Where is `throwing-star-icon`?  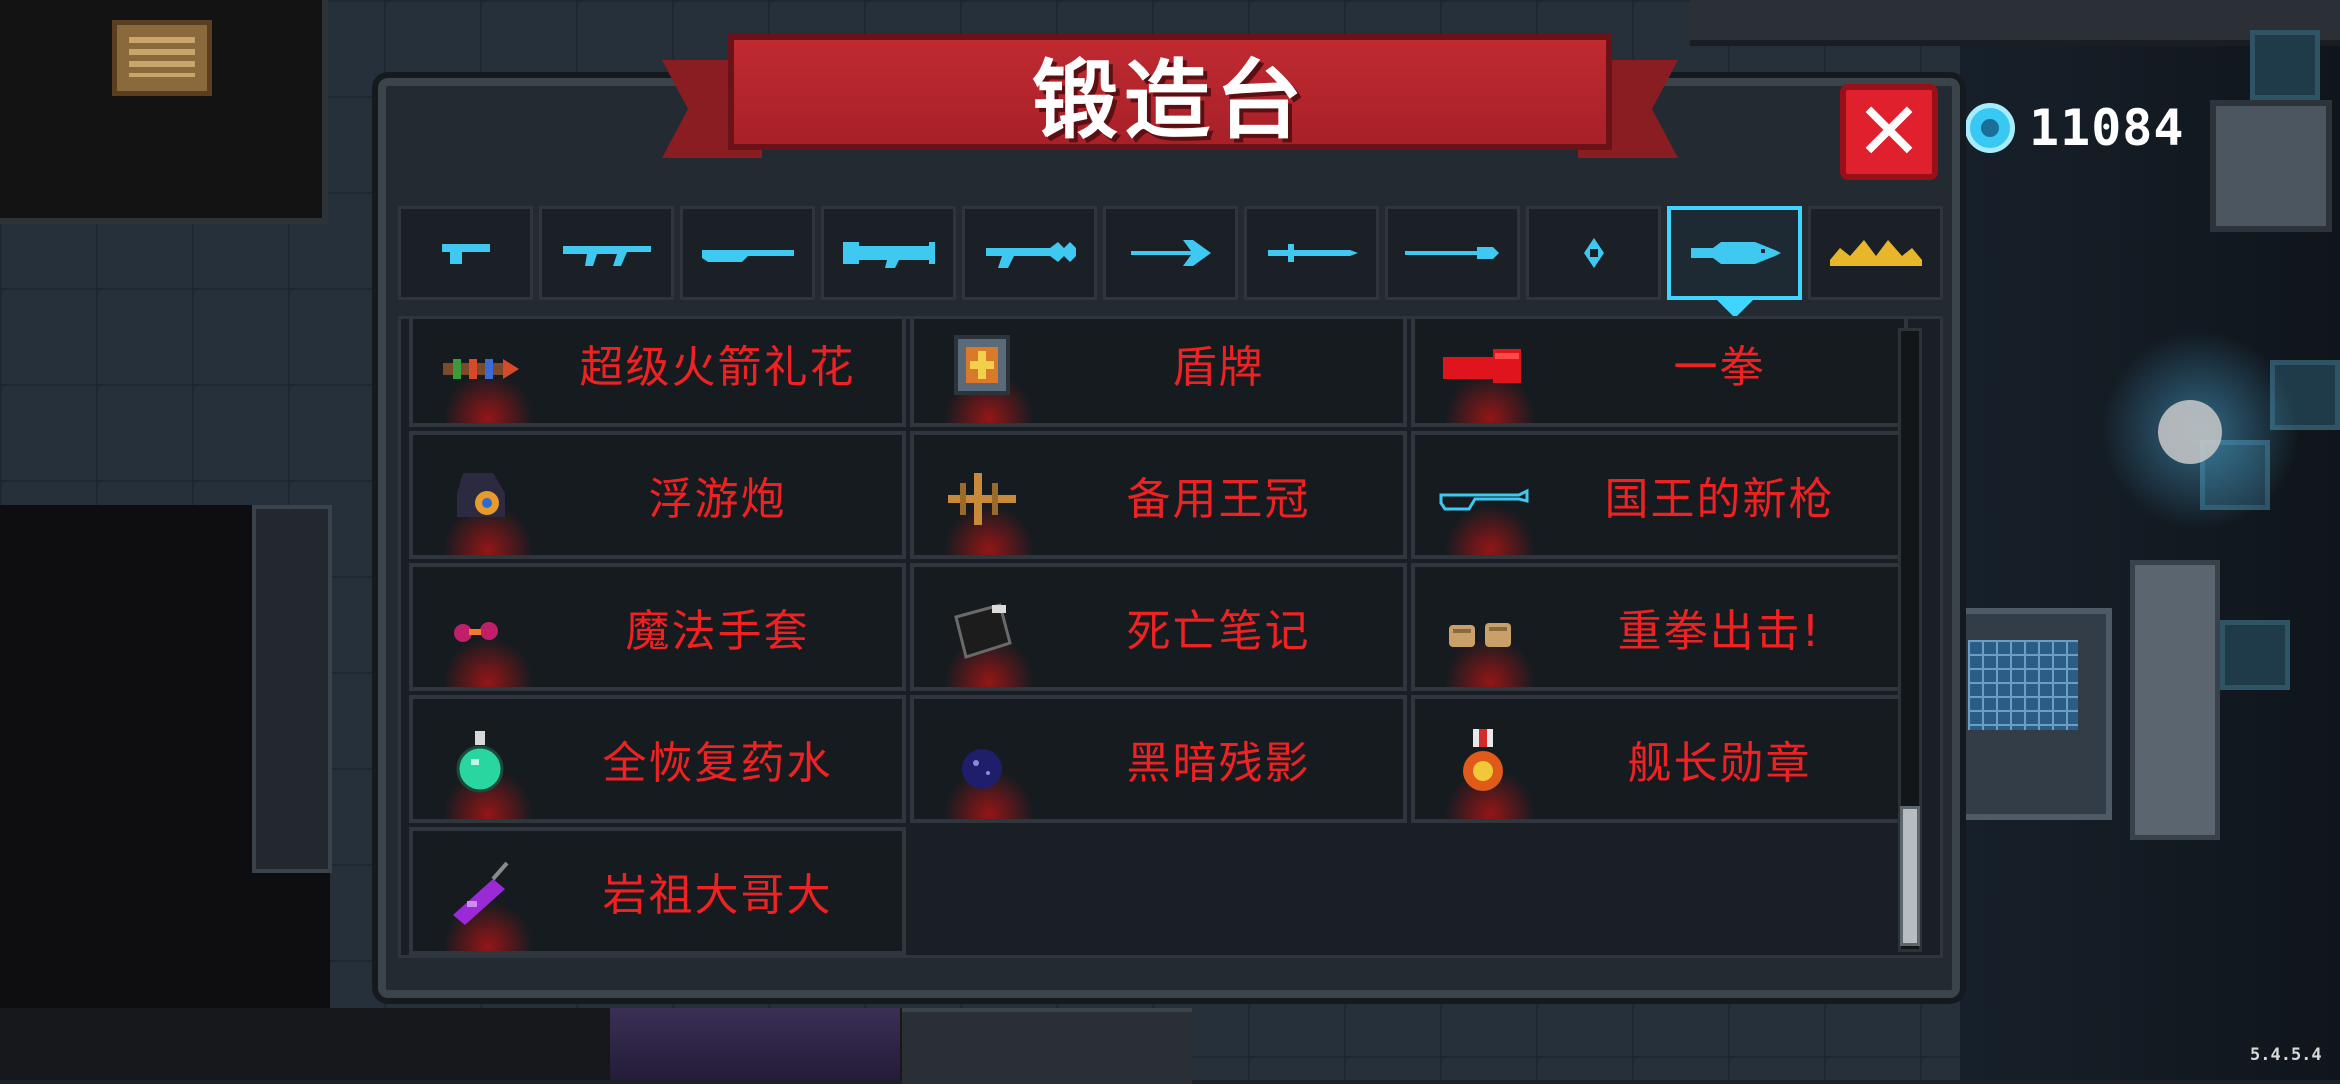
throwing-star-icon is located at coordinates (1593, 253).